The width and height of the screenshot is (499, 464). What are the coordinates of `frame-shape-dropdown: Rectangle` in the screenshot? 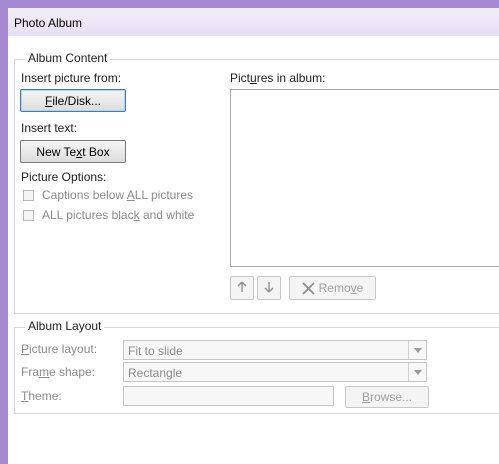 It's located at (275, 372).